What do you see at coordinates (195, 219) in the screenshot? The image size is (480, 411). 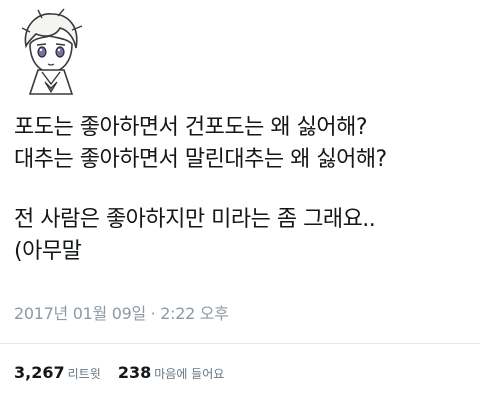 I see `tweet-line: 전 사람은 좋아하지만 미라는 좀 그래요..` at bounding box center [195, 219].